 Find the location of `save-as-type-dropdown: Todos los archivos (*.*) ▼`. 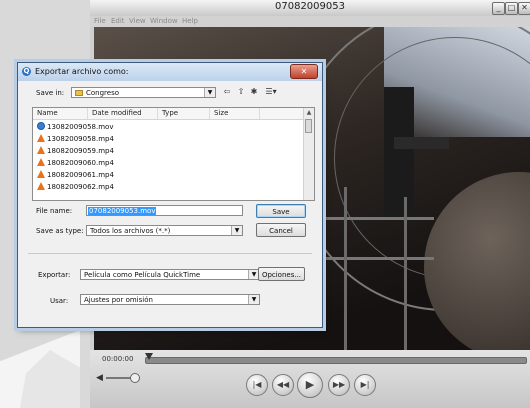

save-as-type-dropdown: Todos los archivos (*.*) ▼ is located at coordinates (164, 230).